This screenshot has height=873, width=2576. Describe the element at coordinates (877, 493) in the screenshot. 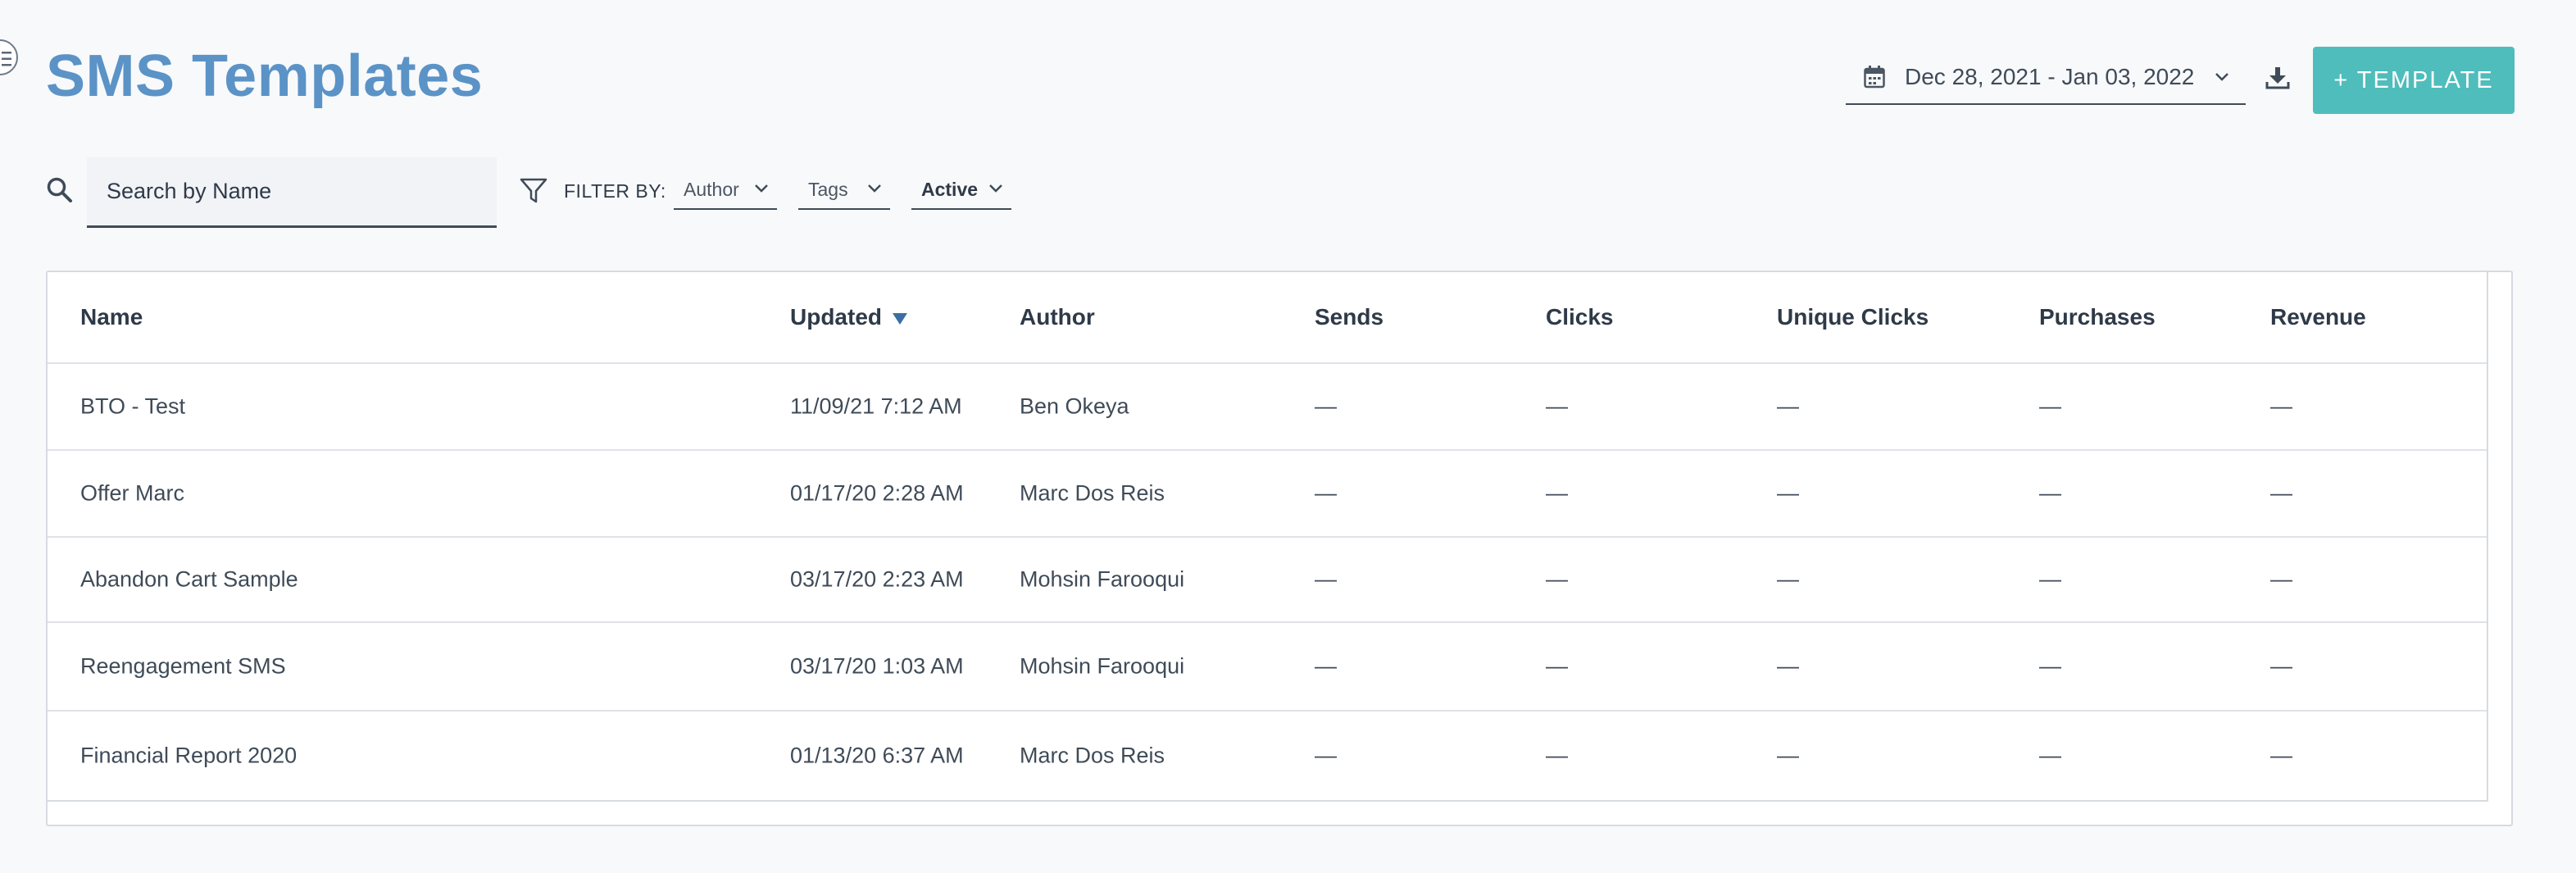

I see `updated-date: 01/17/20 2:28 AM` at that location.